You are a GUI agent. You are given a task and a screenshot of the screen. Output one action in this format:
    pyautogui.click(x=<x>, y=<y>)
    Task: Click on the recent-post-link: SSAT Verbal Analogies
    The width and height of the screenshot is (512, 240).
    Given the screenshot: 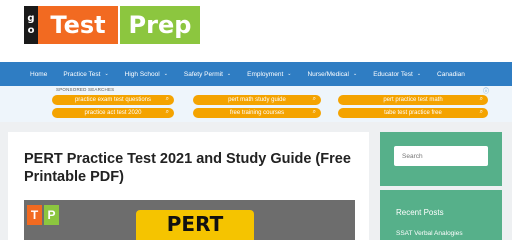 What is the action you would take?
    pyautogui.click(x=429, y=233)
    